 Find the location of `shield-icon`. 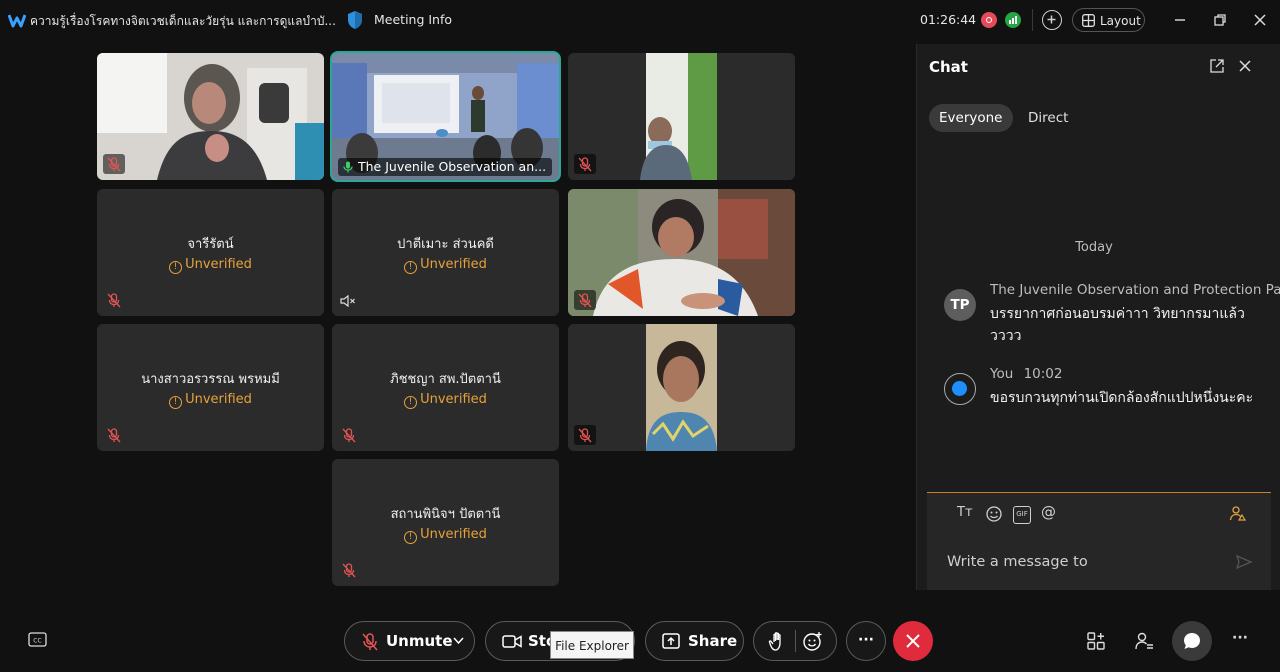

shield-icon is located at coordinates (355, 20).